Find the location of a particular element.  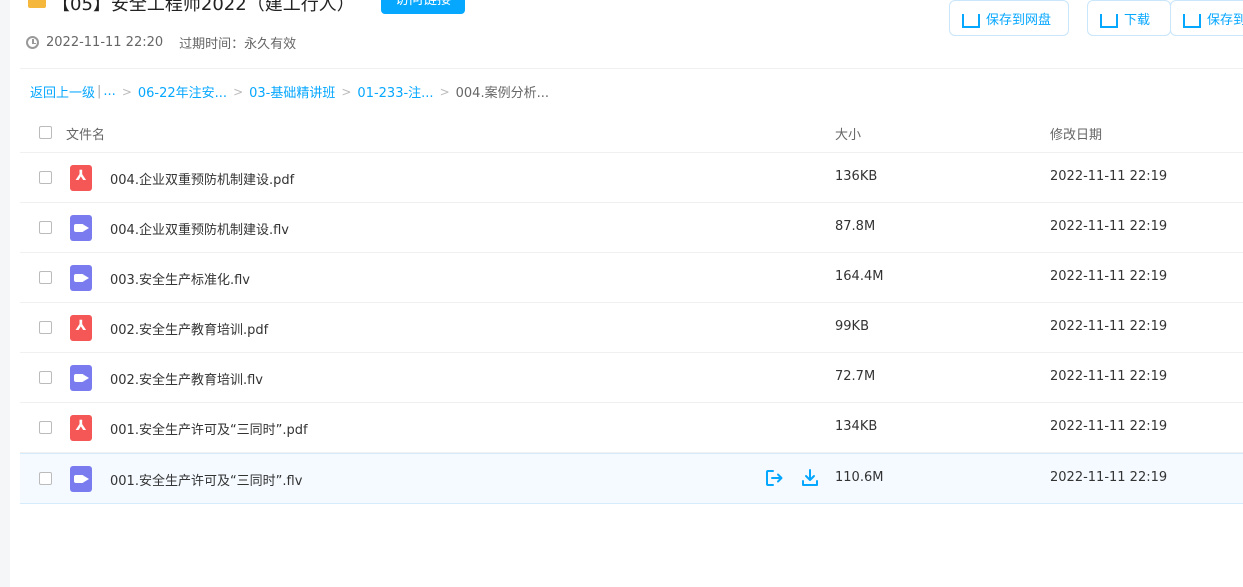

clock-icon is located at coordinates (32, 42).